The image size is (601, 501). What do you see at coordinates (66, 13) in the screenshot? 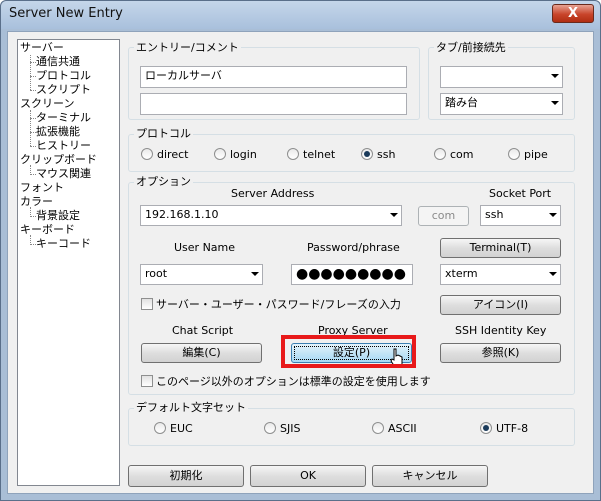
I see `window-title: Server New Entry` at bounding box center [66, 13].